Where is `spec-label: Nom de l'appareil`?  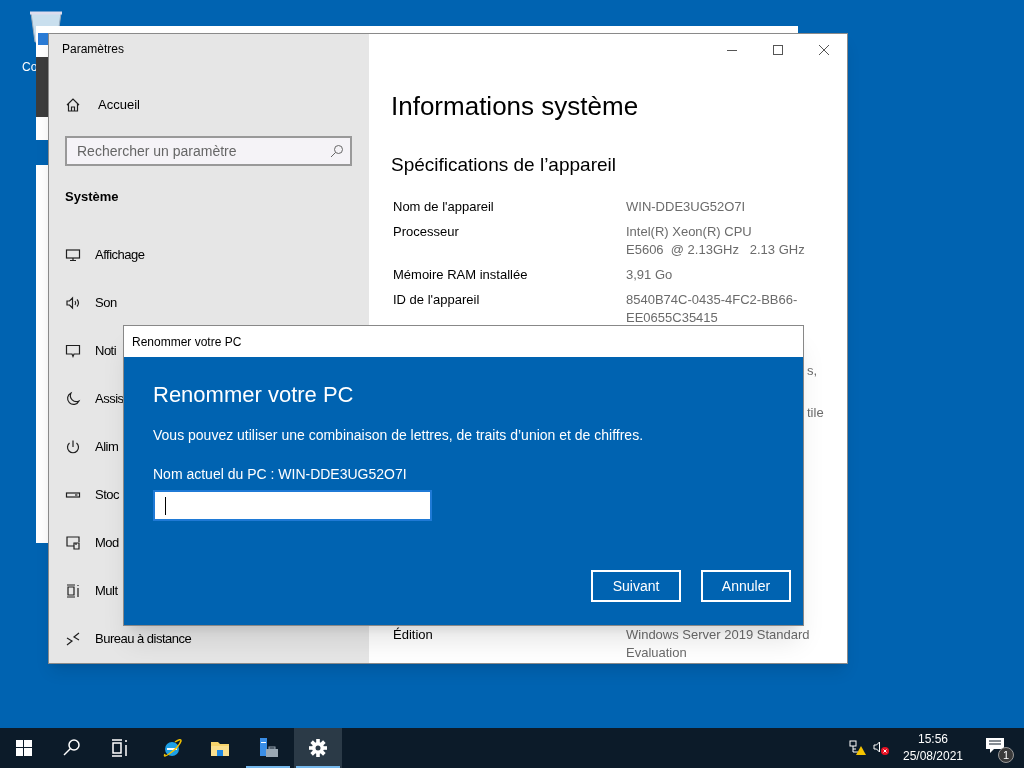 spec-label: Nom de l'appareil is located at coordinates (444, 207).